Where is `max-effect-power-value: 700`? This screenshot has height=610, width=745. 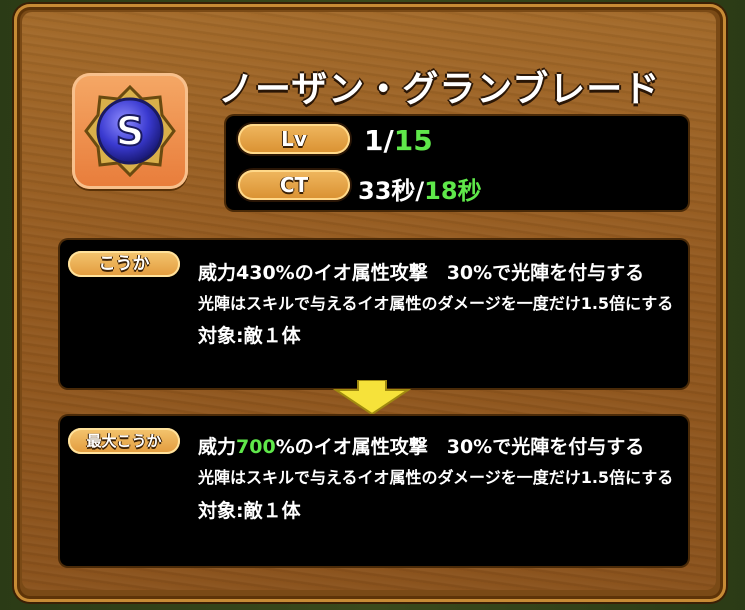 max-effect-power-value: 700 is located at coordinates (256, 447).